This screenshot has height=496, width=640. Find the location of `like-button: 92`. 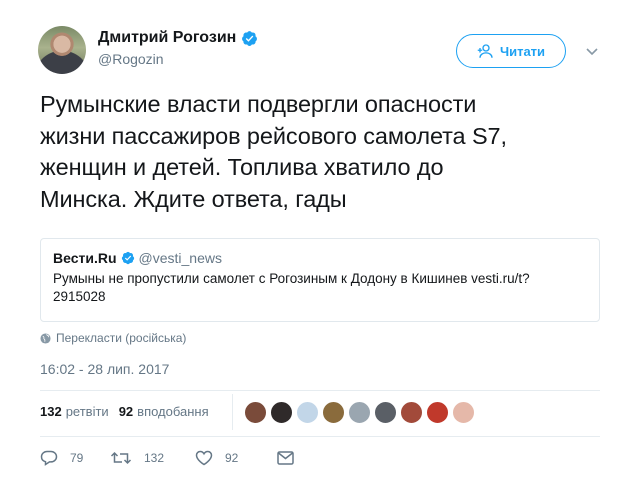

like-button: 92 is located at coordinates (236, 458).